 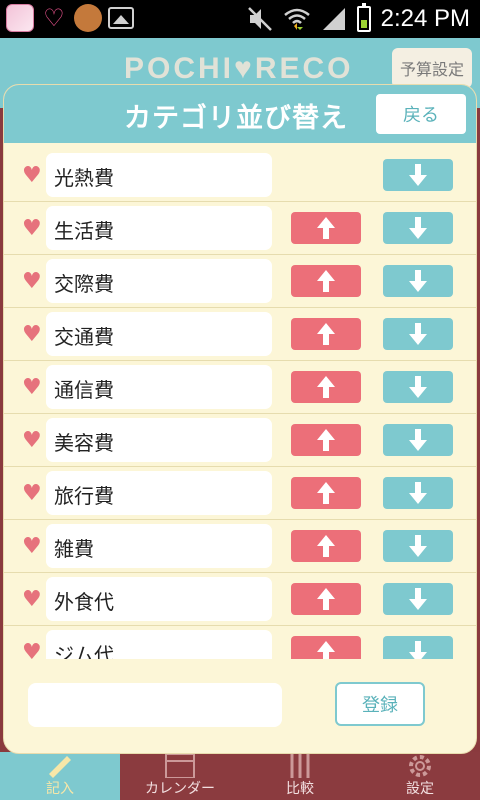 What do you see at coordinates (380, 704) in the screenshot?
I see `register-button: 登録` at bounding box center [380, 704].